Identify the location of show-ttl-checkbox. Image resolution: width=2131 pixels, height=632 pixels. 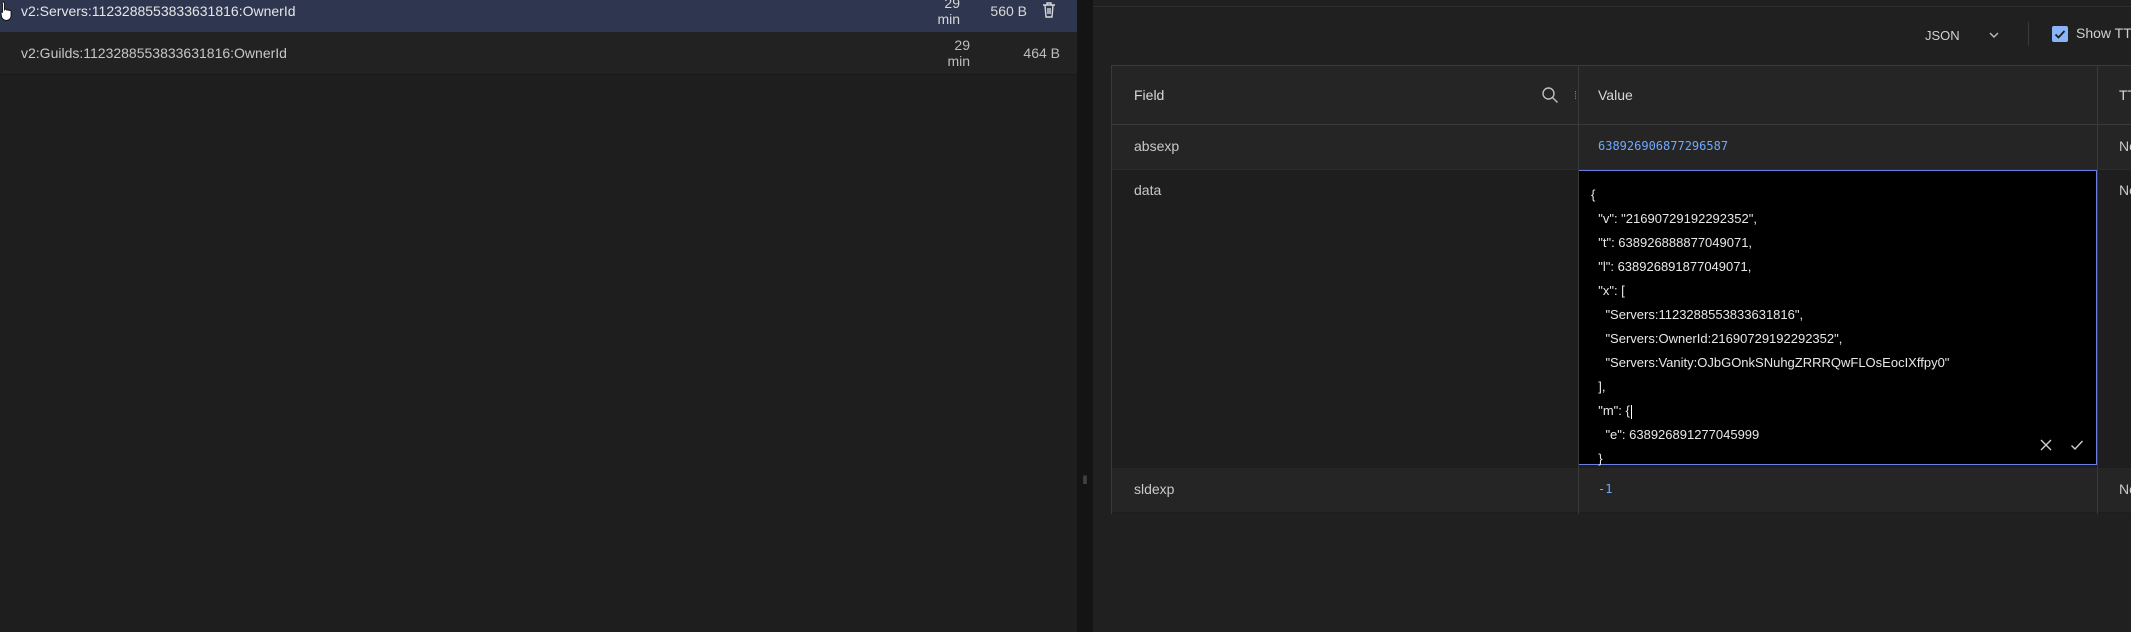
(2060, 34).